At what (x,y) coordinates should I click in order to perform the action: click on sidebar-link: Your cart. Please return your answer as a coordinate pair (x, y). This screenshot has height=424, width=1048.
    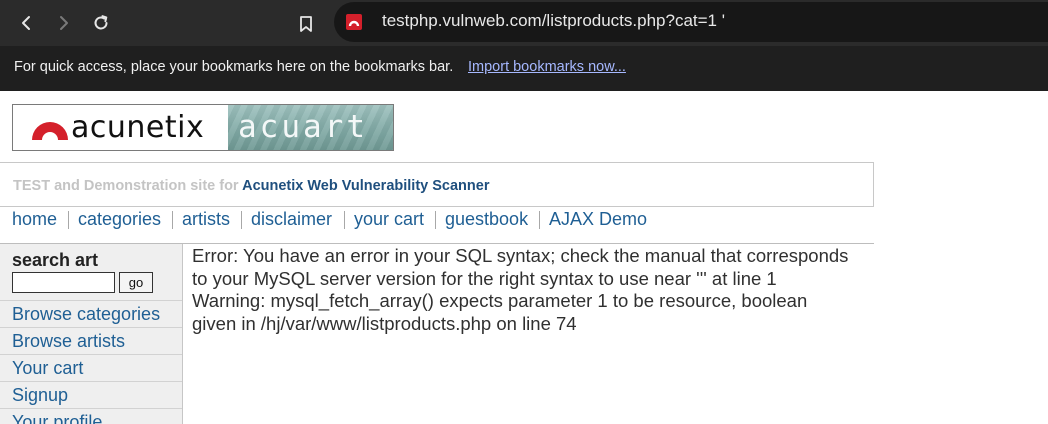
    Looking at the image, I should click on (47, 368).